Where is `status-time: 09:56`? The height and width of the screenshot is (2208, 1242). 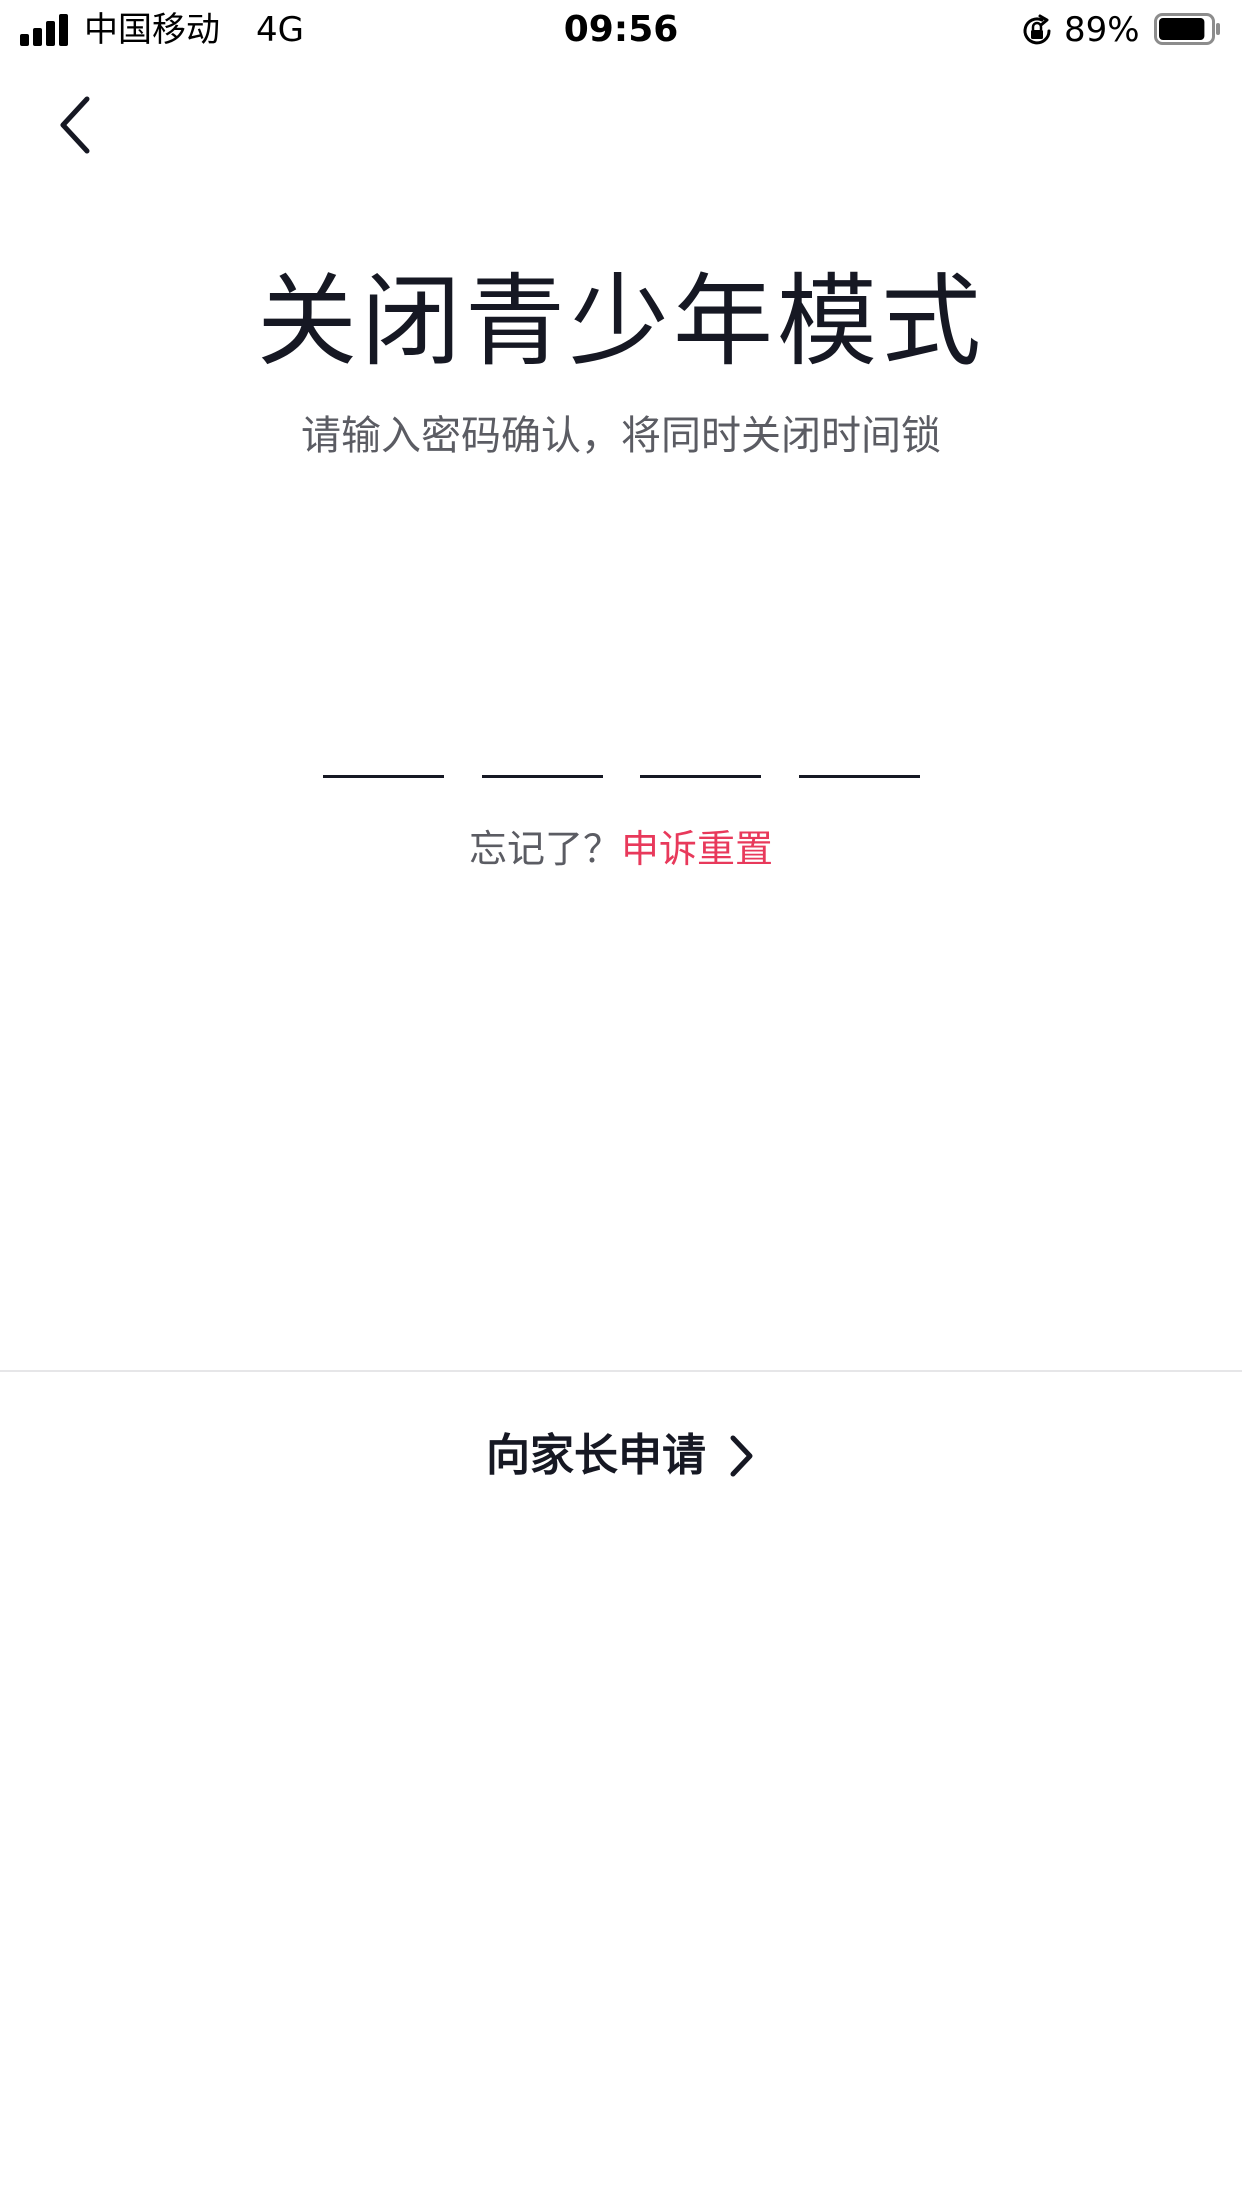
status-time: 09:56 is located at coordinates (621, 29).